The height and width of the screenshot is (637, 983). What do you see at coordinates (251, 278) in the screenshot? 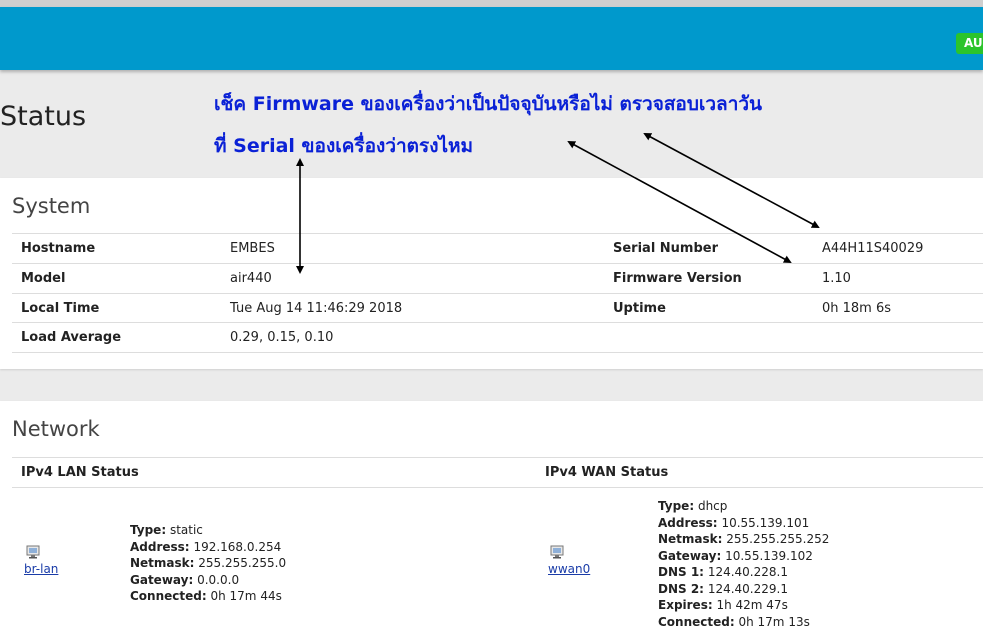
I see `row-value: air440` at bounding box center [251, 278].